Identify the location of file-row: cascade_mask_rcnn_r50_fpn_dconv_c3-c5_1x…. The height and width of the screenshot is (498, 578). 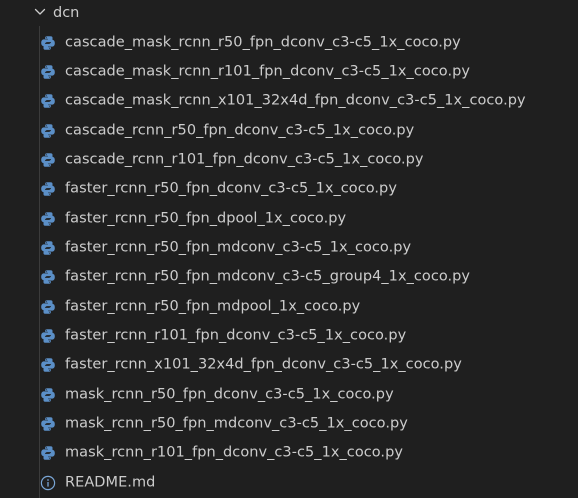
(289, 42).